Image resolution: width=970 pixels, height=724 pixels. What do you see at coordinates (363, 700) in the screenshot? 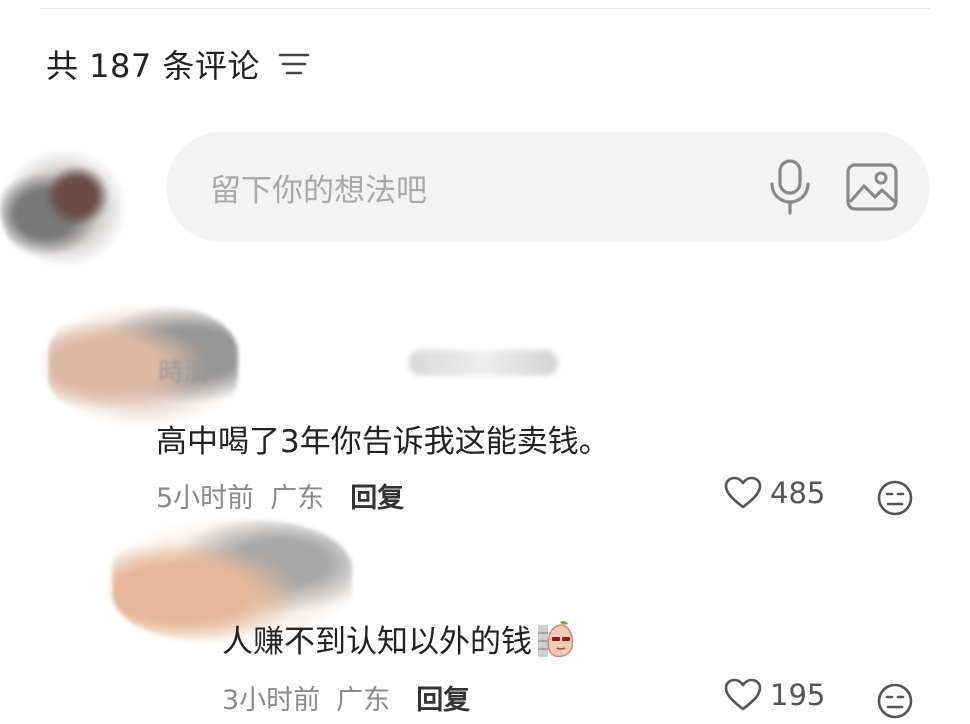
I see `reply-region: 广东` at bounding box center [363, 700].